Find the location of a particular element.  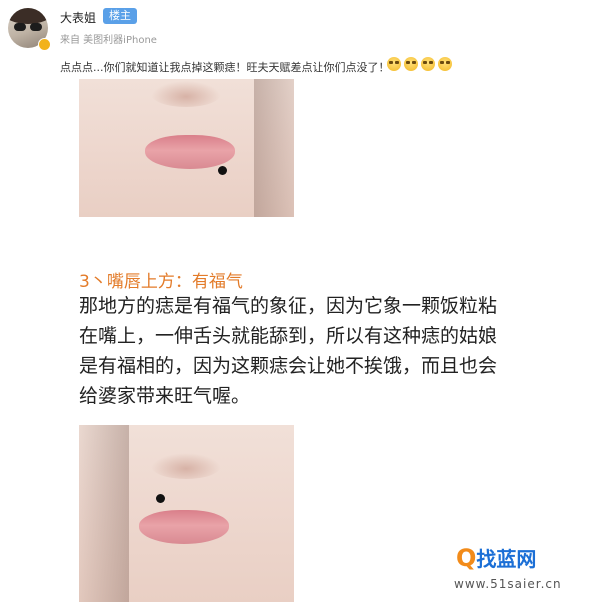

watermark-logo-text: 找蓝网 is located at coordinates (506, 559).